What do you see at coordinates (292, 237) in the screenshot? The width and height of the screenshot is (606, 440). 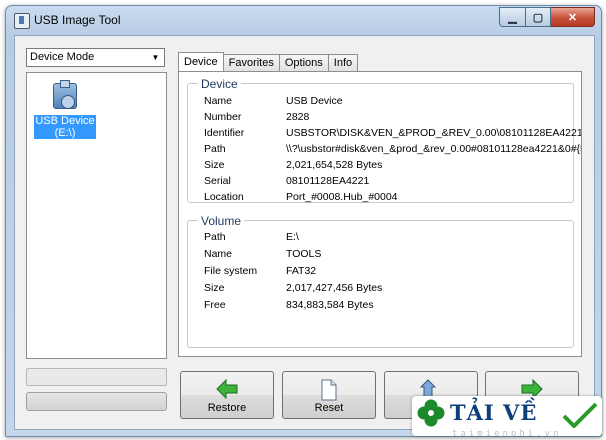 I see `volume-path-value: E:\` at bounding box center [292, 237].